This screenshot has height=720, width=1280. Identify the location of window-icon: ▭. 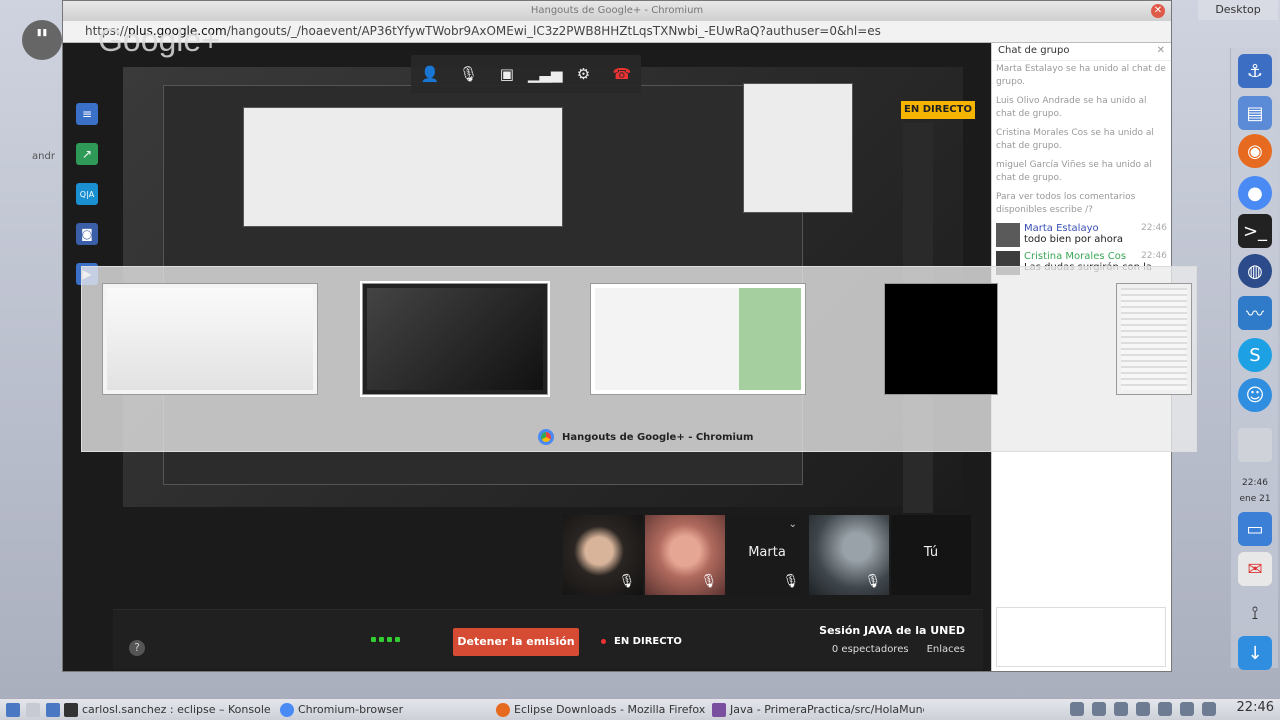
(1255, 529).